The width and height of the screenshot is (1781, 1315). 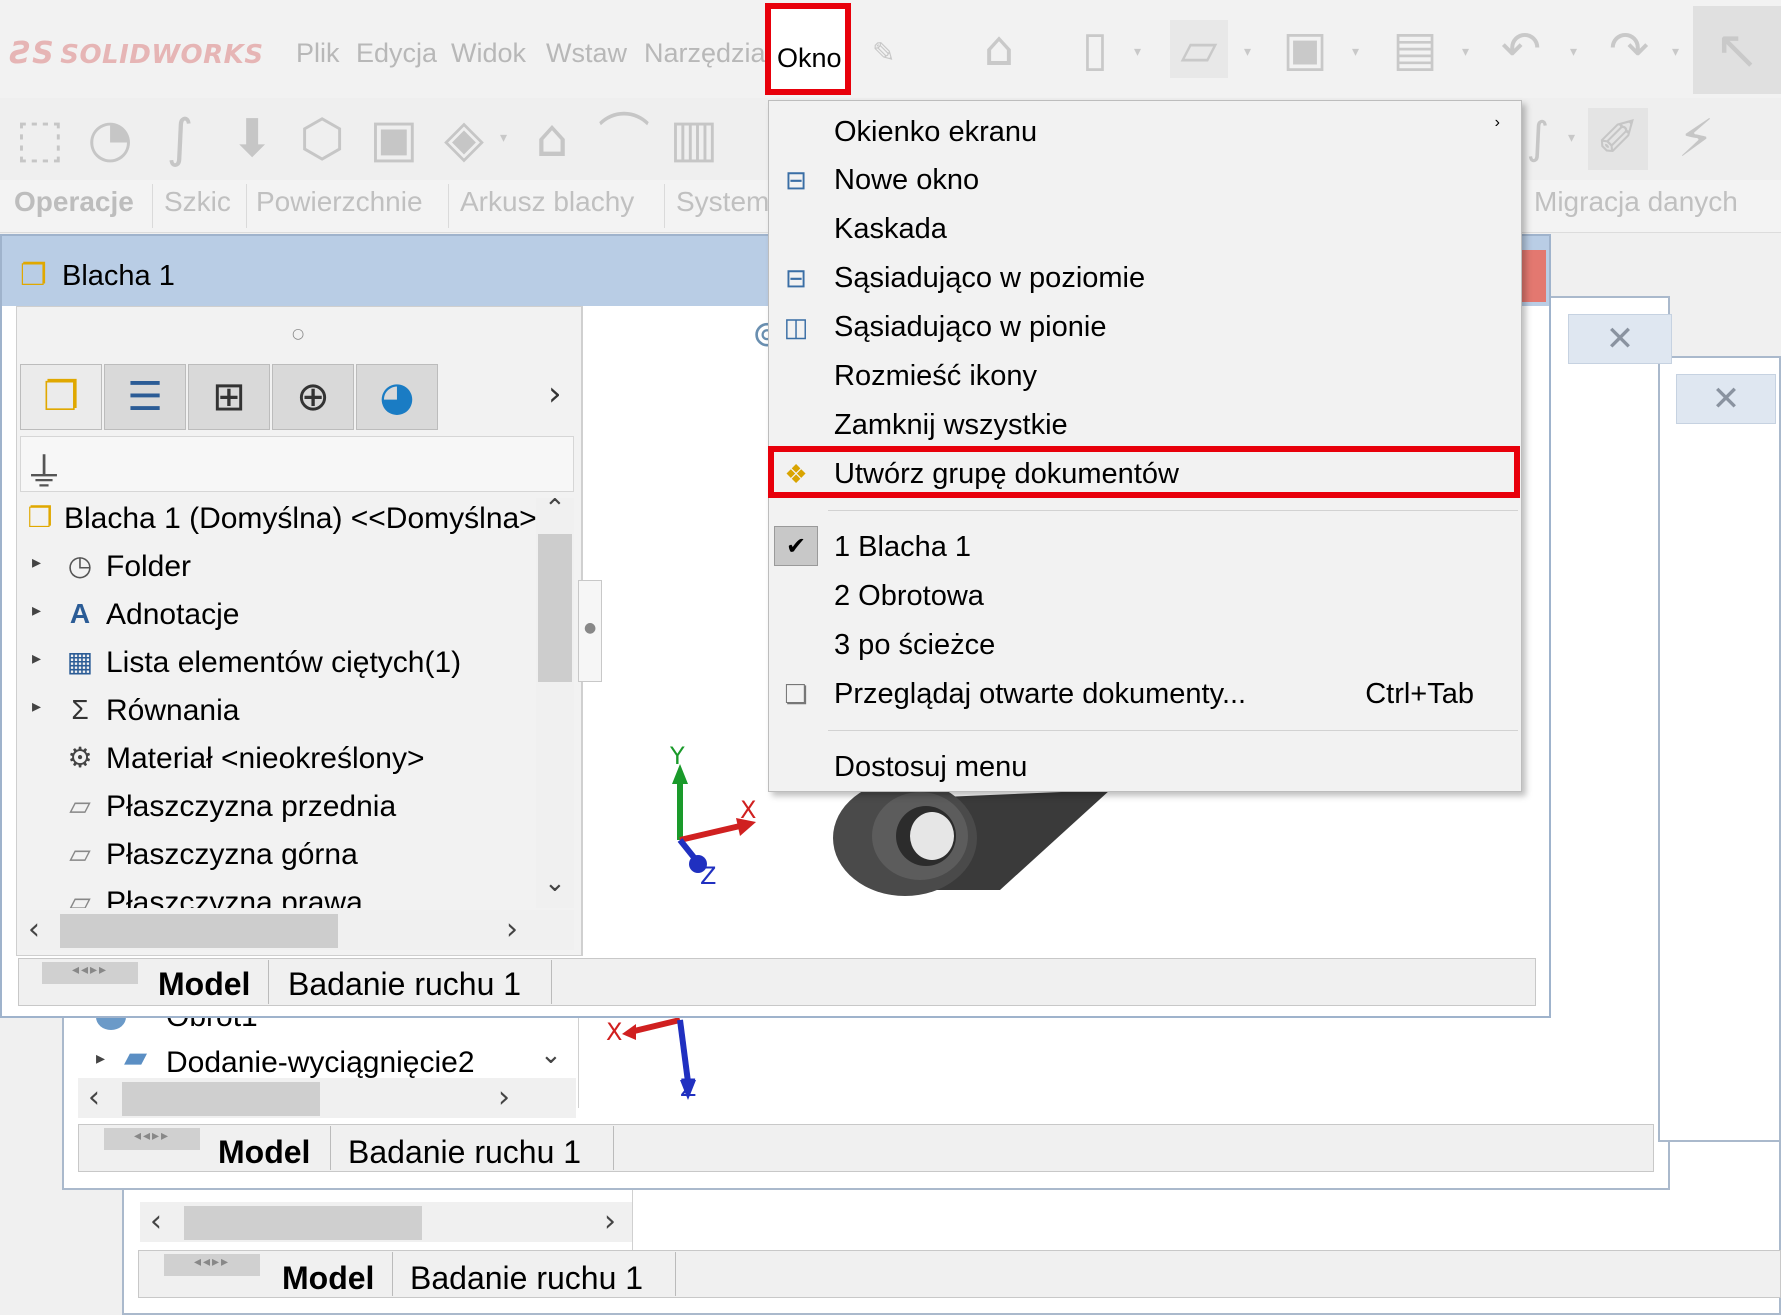 I want to click on menu-wstaw: Wstaw, so click(x=586, y=53).